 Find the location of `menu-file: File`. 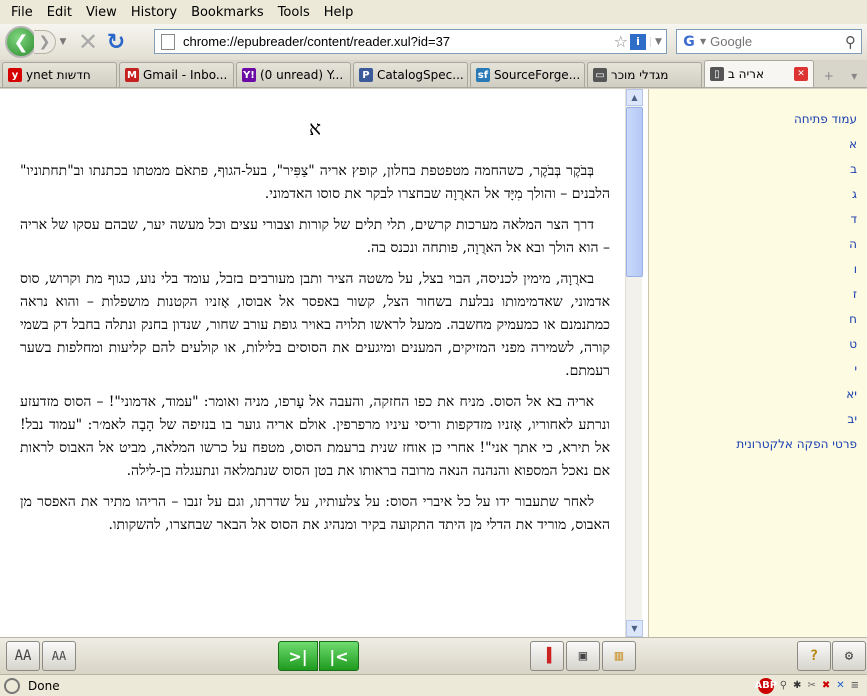

menu-file: File is located at coordinates (22, 12).